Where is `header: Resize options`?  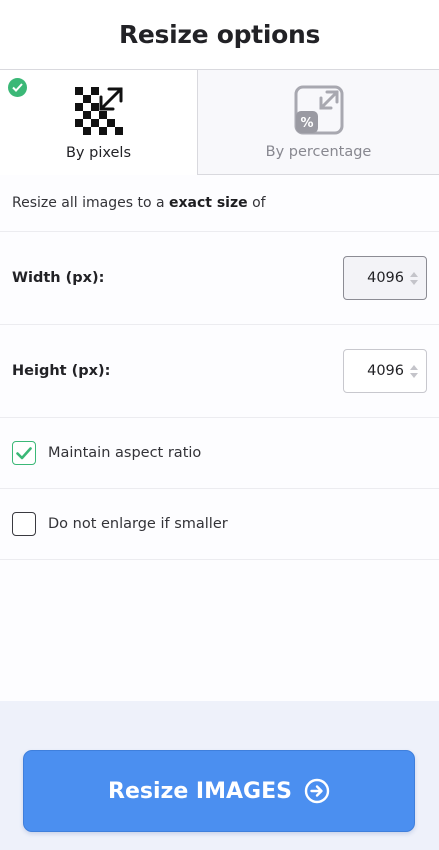
header: Resize options is located at coordinates (219, 35).